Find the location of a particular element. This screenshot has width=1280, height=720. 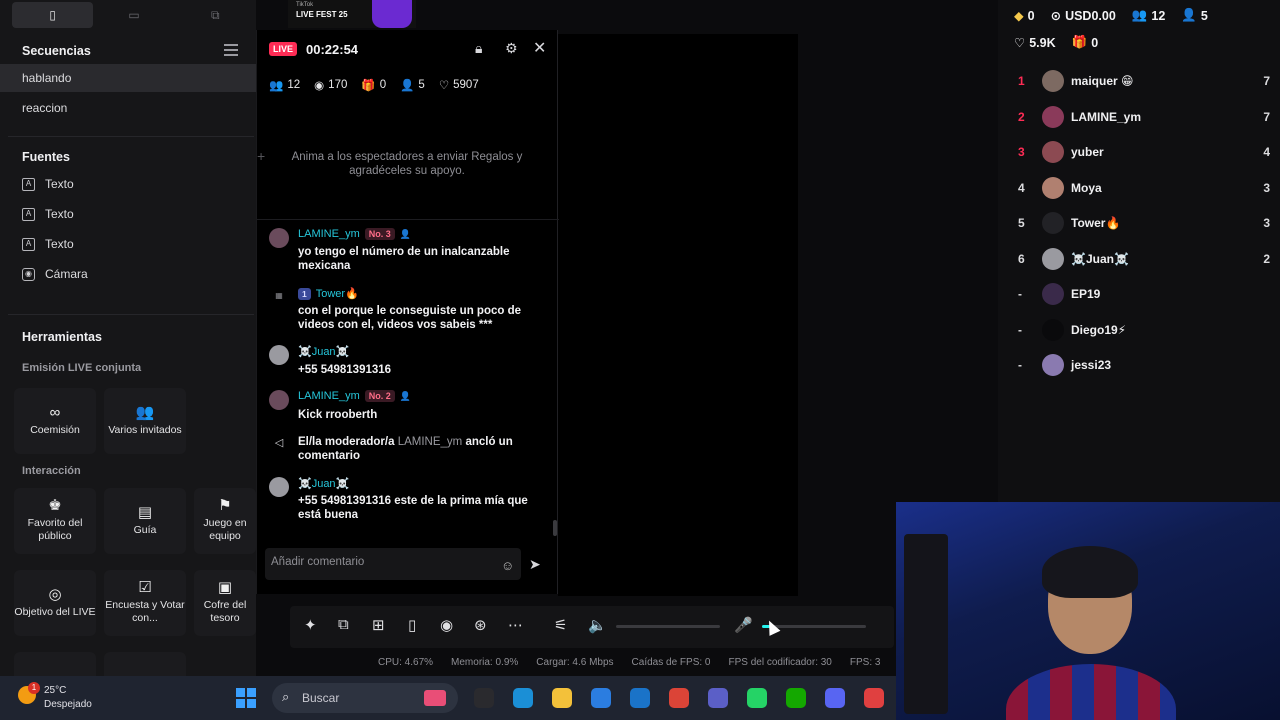

guide-button: ▤ Guía is located at coordinates (145, 521).